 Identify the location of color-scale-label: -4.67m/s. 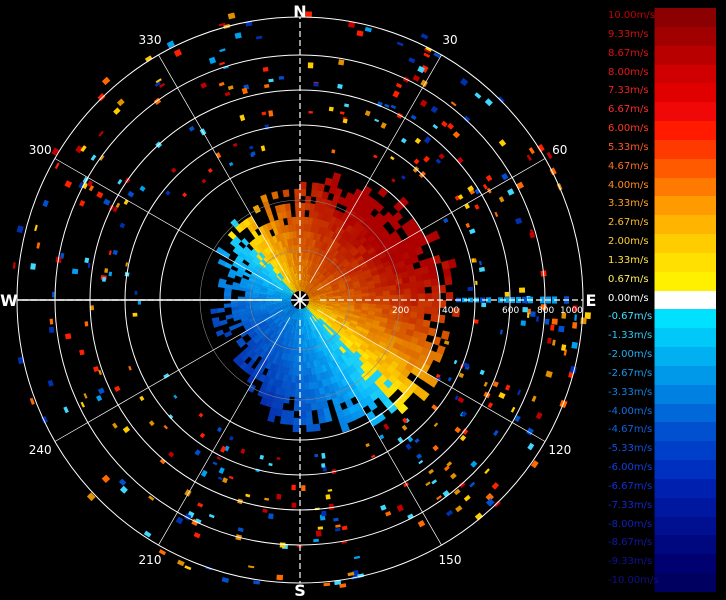
(630, 430).